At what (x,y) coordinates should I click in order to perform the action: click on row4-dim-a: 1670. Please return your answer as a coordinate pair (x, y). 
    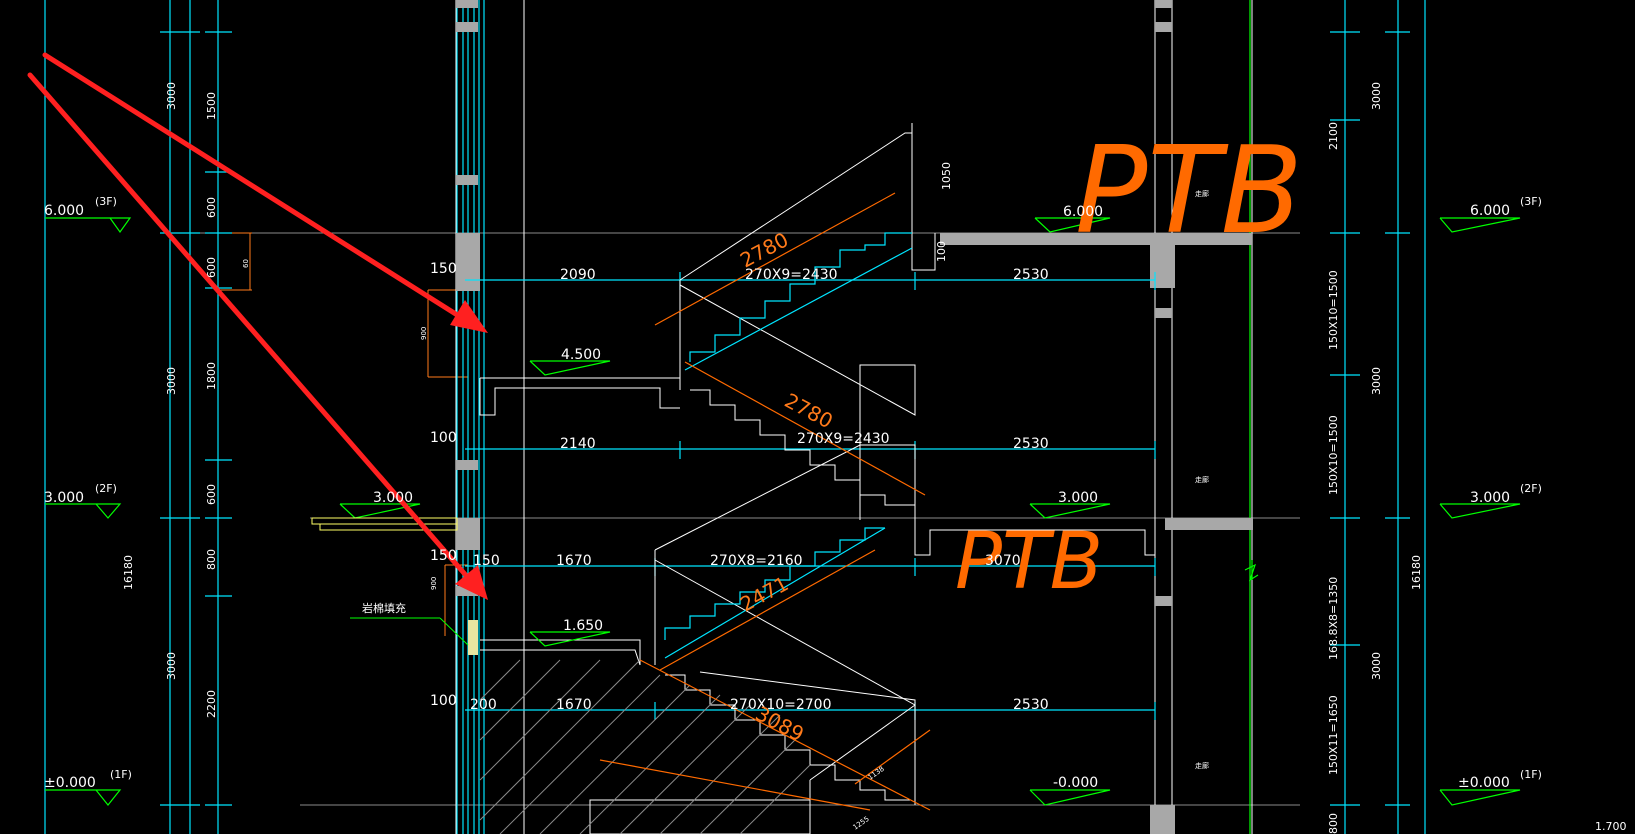
    Looking at the image, I should click on (574, 705).